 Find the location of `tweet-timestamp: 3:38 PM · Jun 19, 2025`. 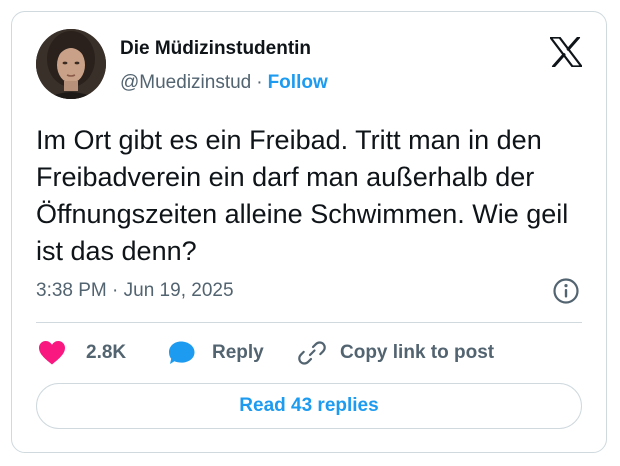

tweet-timestamp: 3:38 PM · Jun 19, 2025 is located at coordinates (135, 291).